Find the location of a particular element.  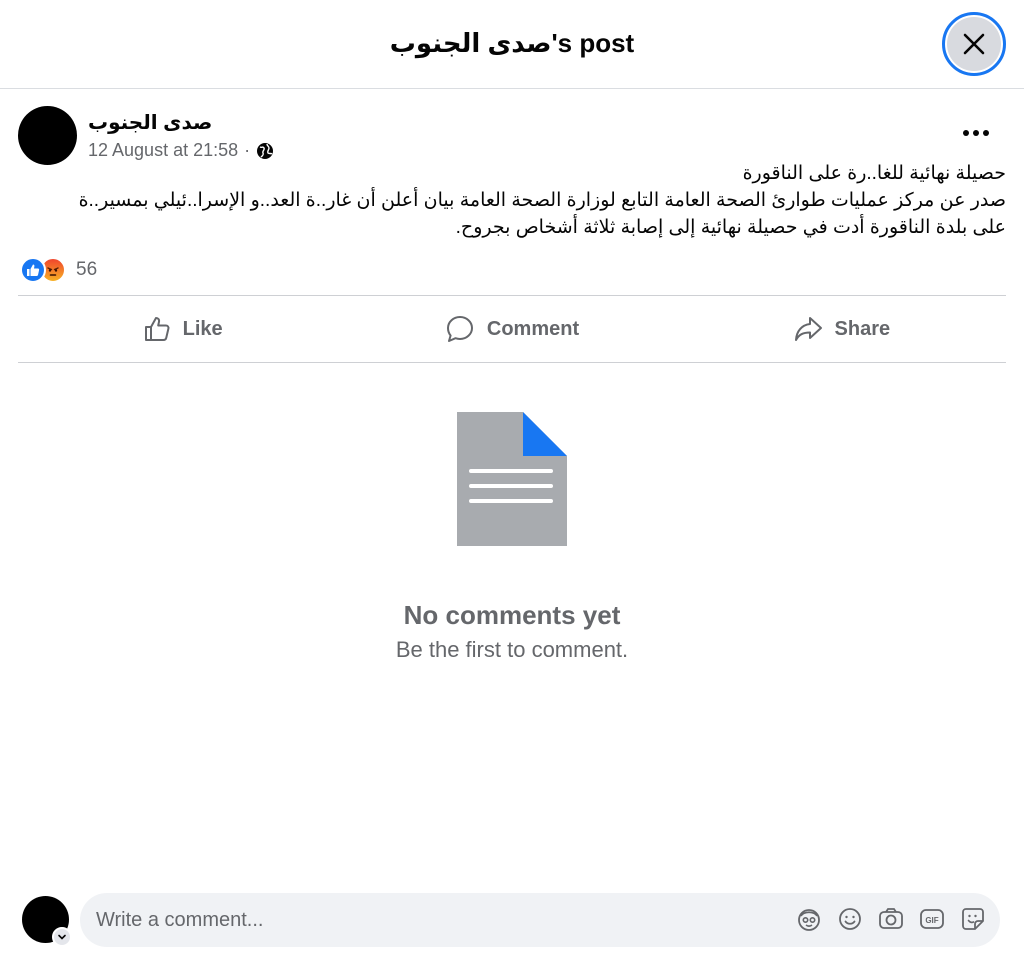

comment-button: Comment is located at coordinates (511, 329).